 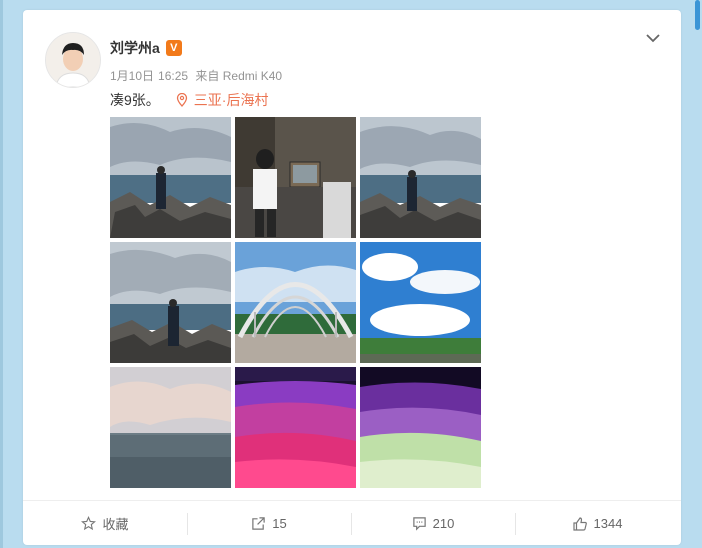 What do you see at coordinates (181, 100) in the screenshot?
I see `location-icon` at bounding box center [181, 100].